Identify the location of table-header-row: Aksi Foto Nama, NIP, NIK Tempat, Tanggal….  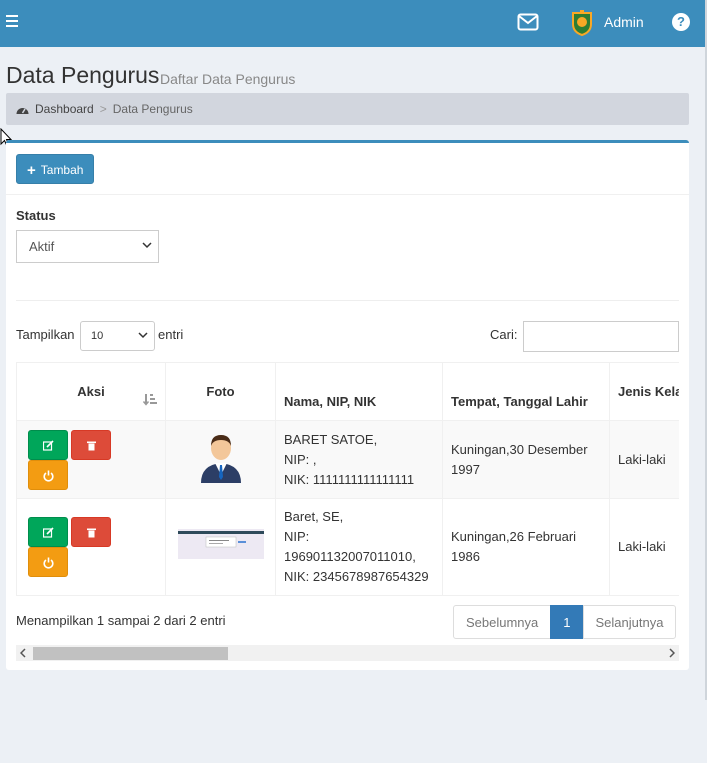
(347, 391).